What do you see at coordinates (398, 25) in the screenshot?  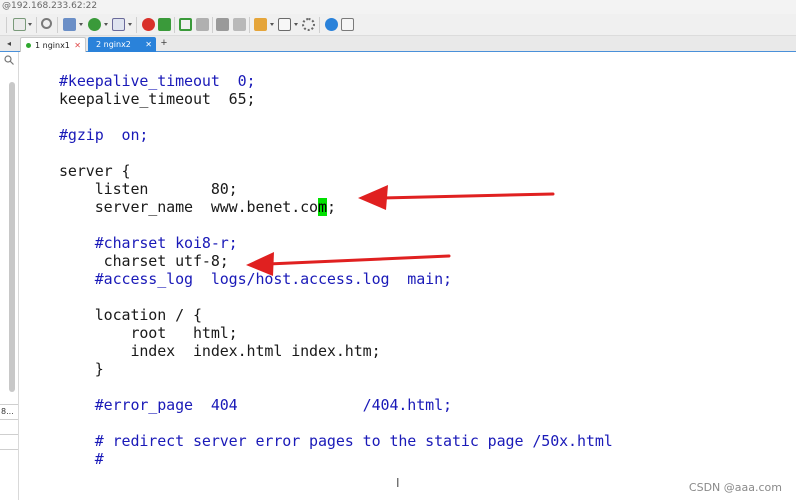 I see `toolbar` at bounding box center [398, 25].